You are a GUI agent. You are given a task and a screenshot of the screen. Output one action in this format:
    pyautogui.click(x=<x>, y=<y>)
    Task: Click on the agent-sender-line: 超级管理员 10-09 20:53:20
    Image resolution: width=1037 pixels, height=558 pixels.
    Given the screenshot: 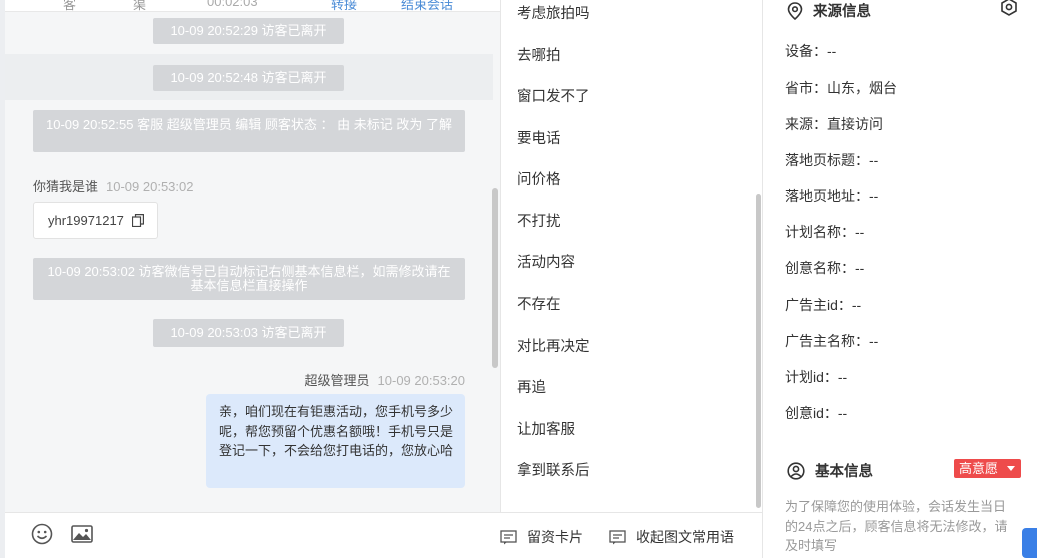 What is the action you would take?
    pyautogui.click(x=385, y=379)
    